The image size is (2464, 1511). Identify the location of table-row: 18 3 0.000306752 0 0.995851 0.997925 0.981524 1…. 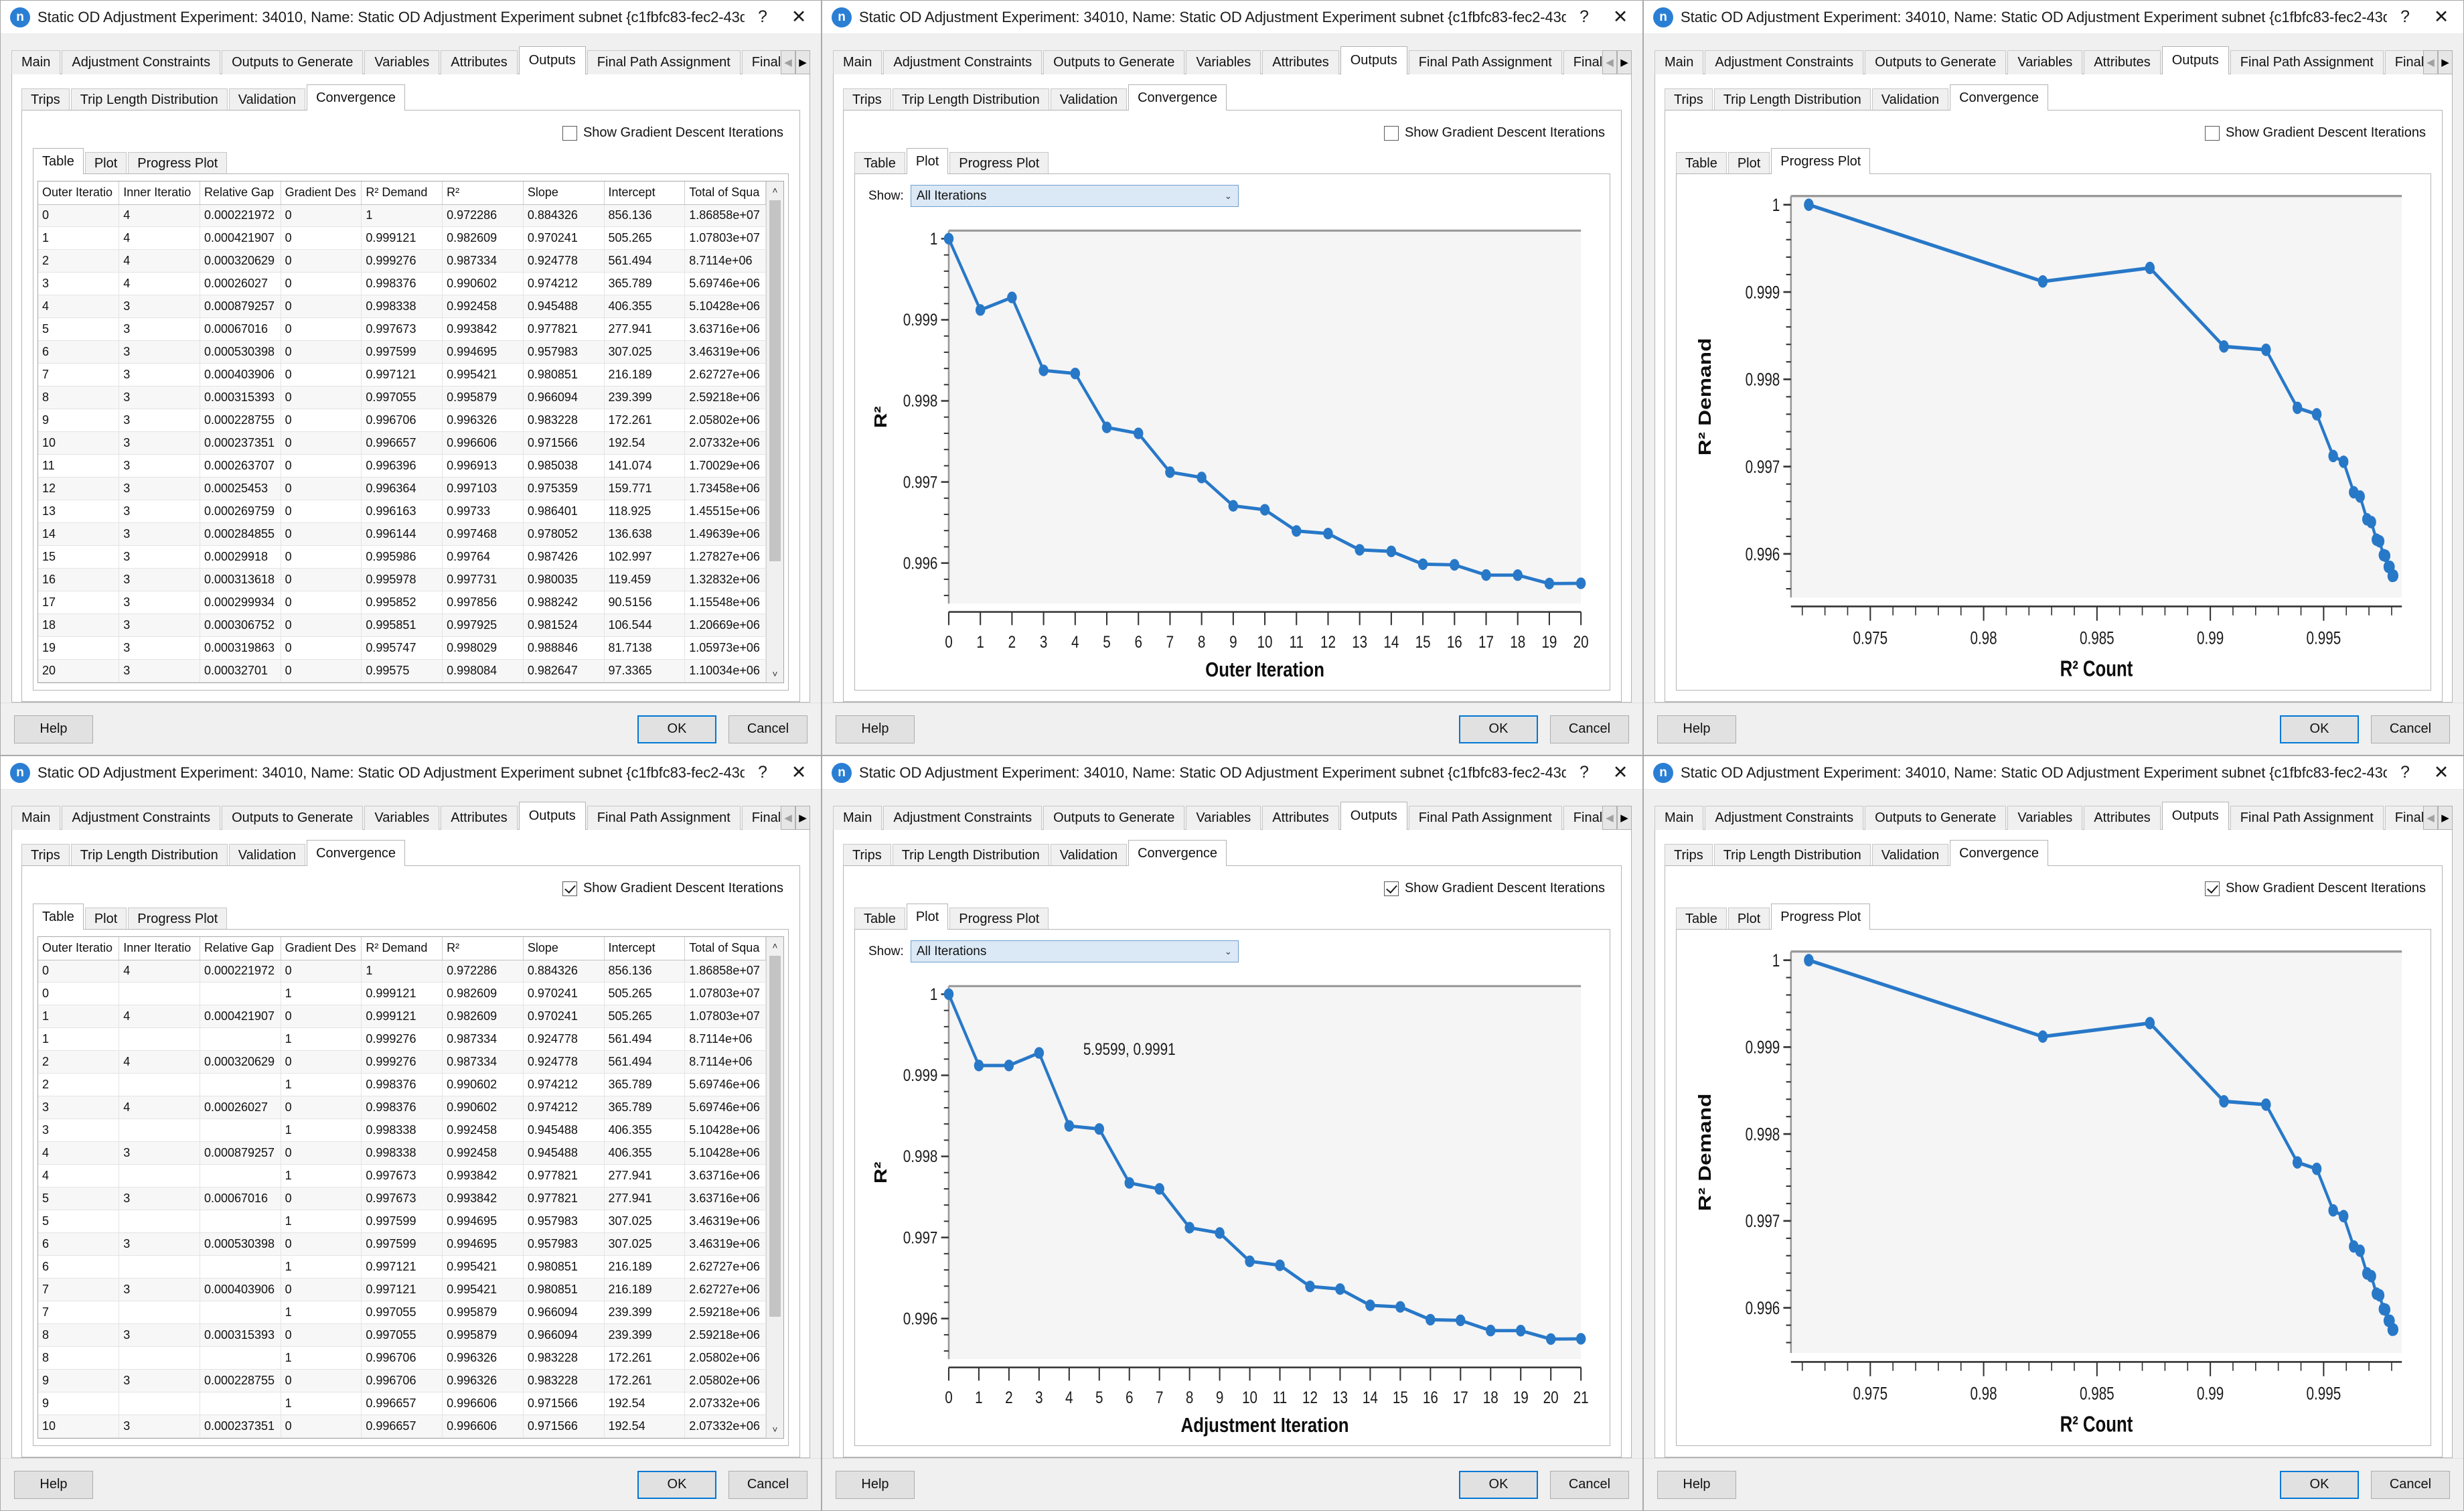
(402, 625).